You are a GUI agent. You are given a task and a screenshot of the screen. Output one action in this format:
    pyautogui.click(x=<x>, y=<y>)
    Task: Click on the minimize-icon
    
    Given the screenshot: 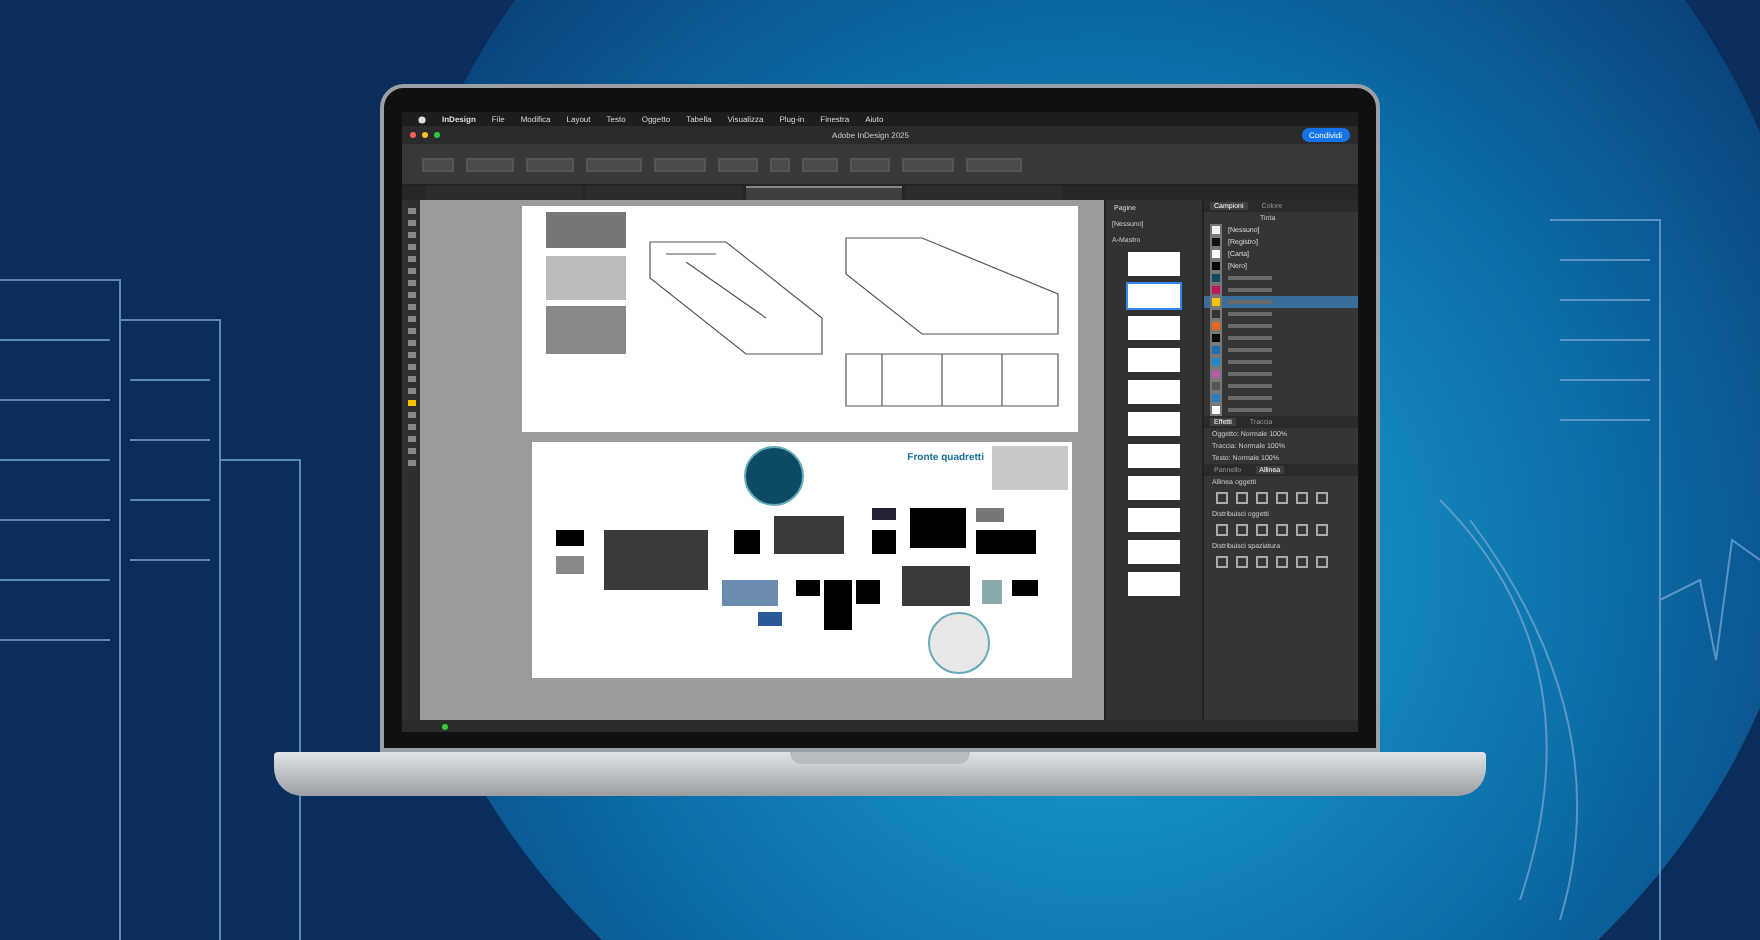 What is the action you would take?
    pyautogui.click(x=425, y=135)
    